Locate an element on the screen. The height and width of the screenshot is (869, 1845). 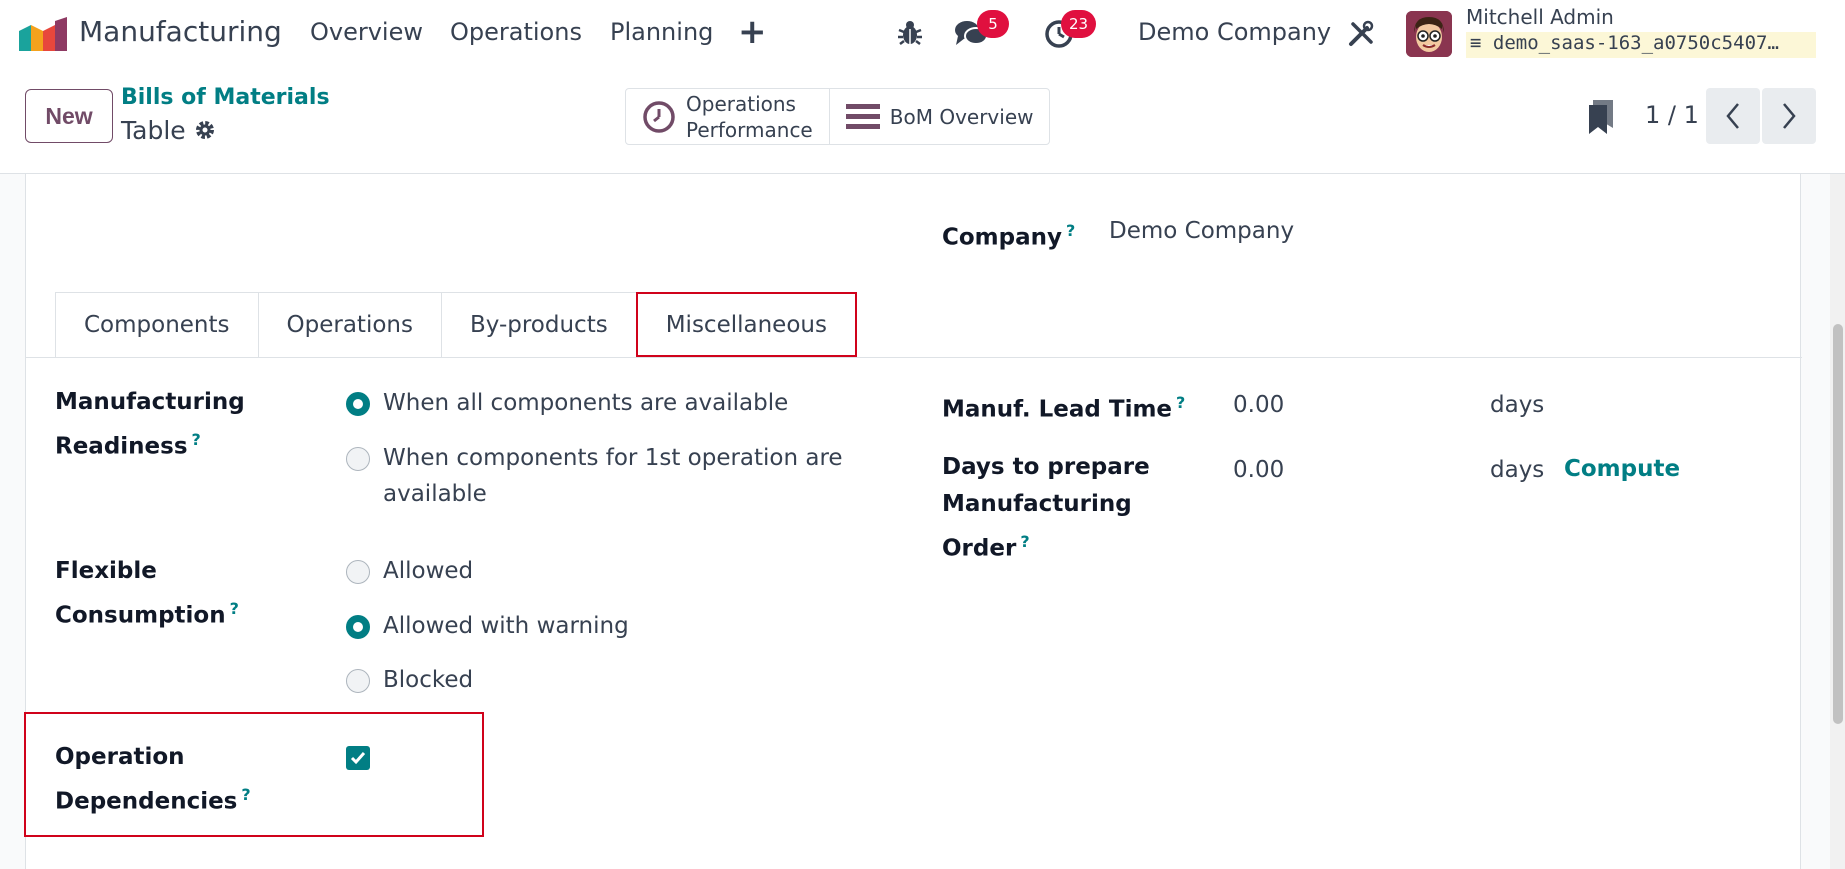
flexible-allowed-warning-label: Allowed with warning is located at coordinates (506, 626).